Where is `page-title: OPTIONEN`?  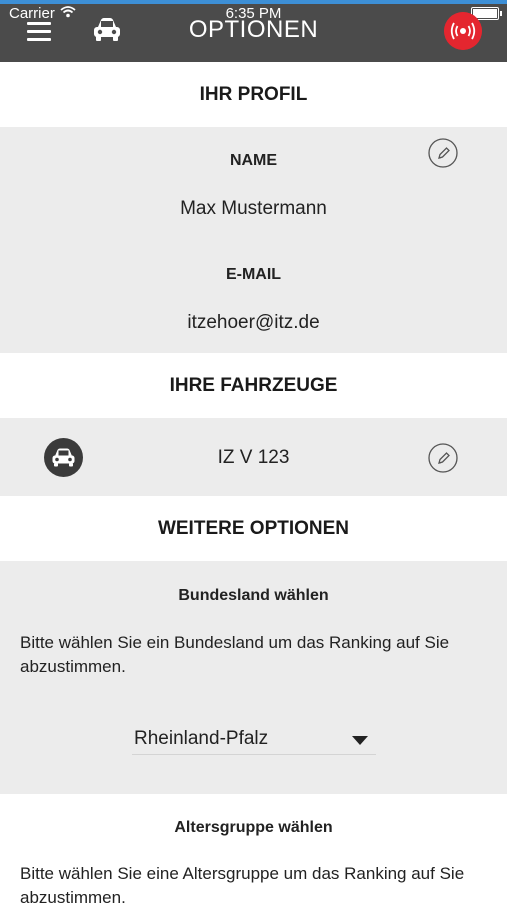 page-title: OPTIONEN is located at coordinates (253, 29).